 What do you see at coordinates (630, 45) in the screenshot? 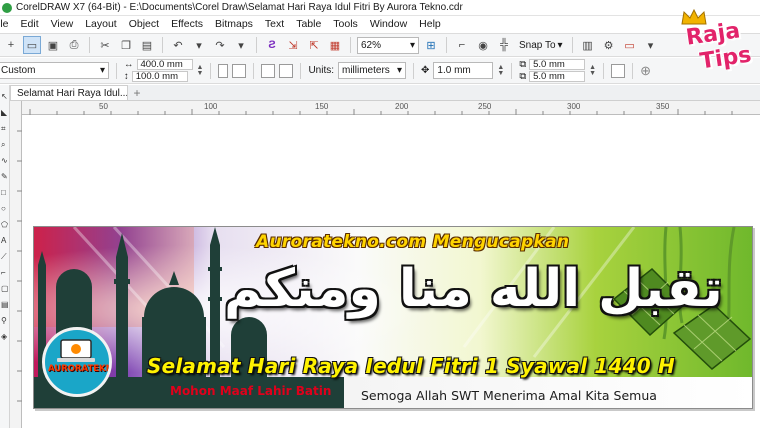
I see `welcome-screen-icon: ▭` at bounding box center [630, 45].